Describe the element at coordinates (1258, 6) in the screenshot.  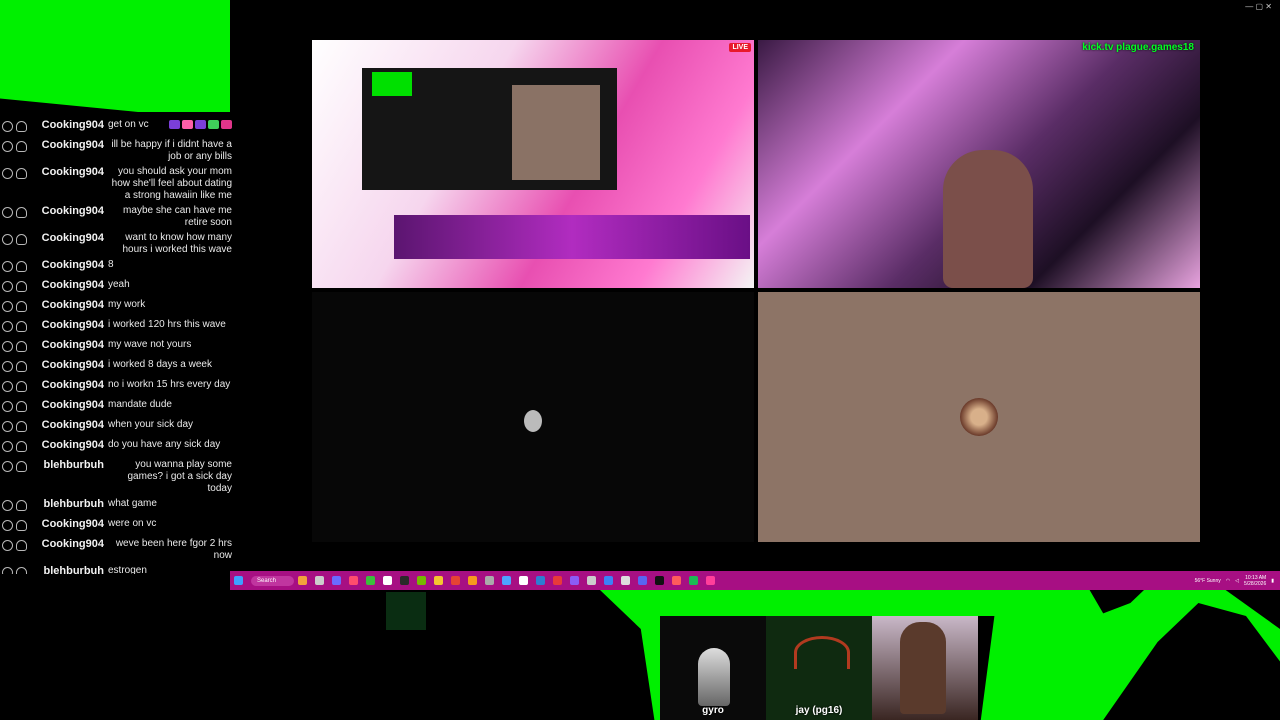
I see `window-controls: — ▢ ✕` at that location.